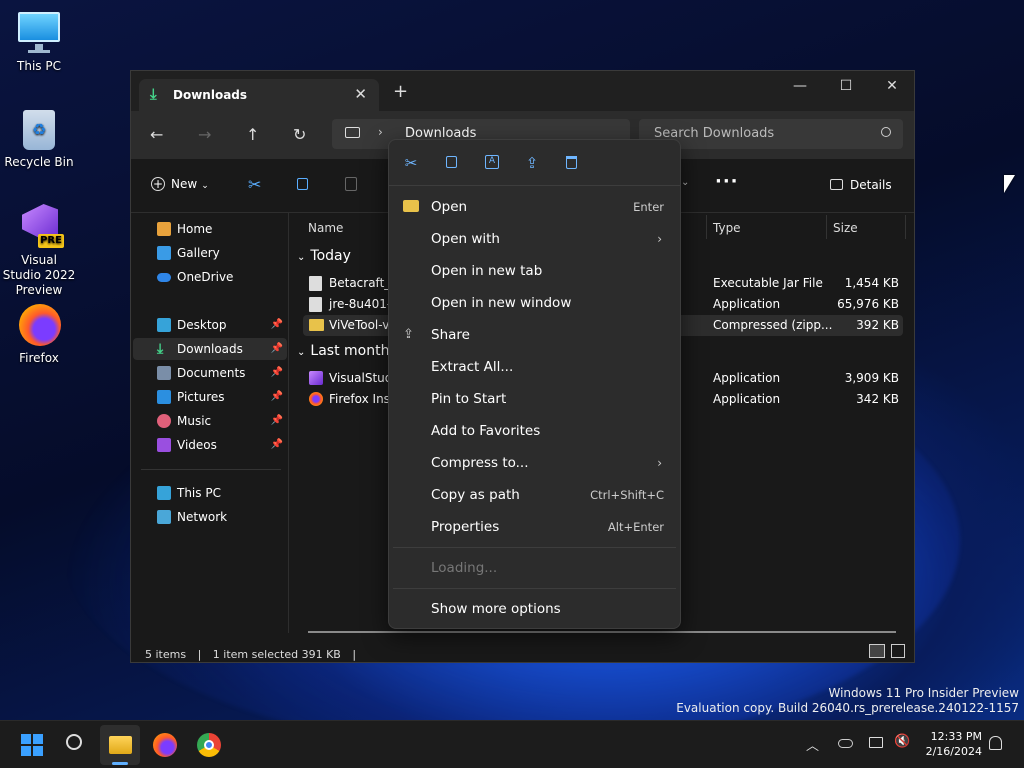 The height and width of the screenshot is (768, 1024). What do you see at coordinates (39, 334) in the screenshot?
I see `desktop-icon-firefox: Firefox` at bounding box center [39, 334].